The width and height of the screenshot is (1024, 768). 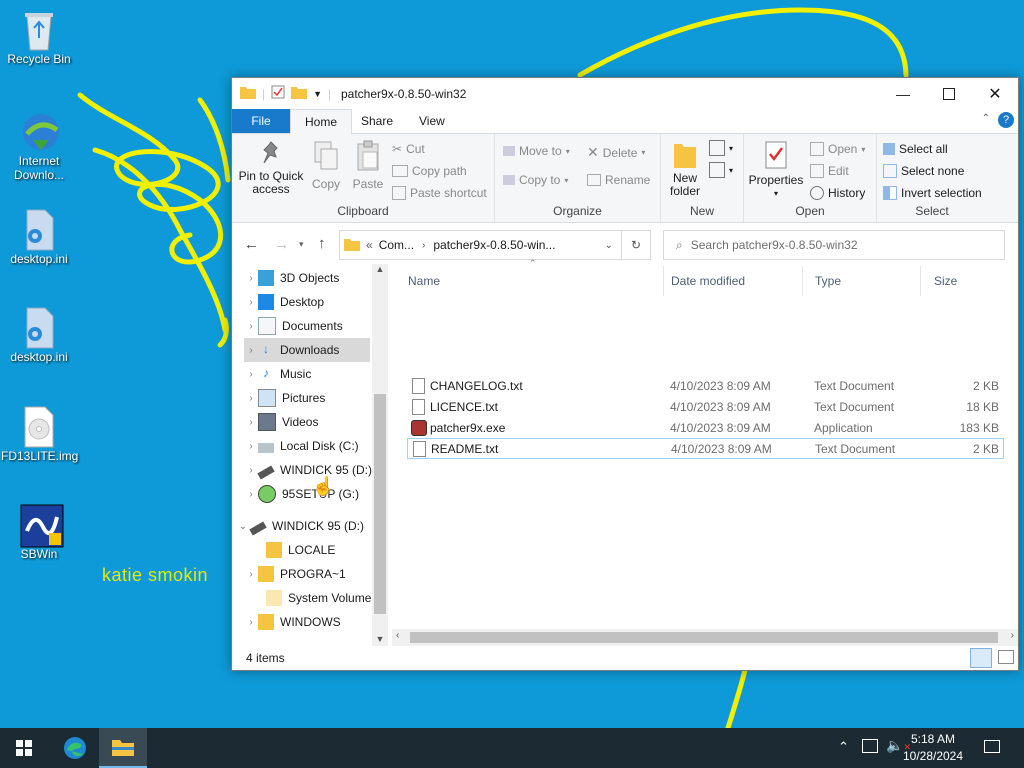 What do you see at coordinates (1006, 657) in the screenshot?
I see `large-icons-view-icon` at bounding box center [1006, 657].